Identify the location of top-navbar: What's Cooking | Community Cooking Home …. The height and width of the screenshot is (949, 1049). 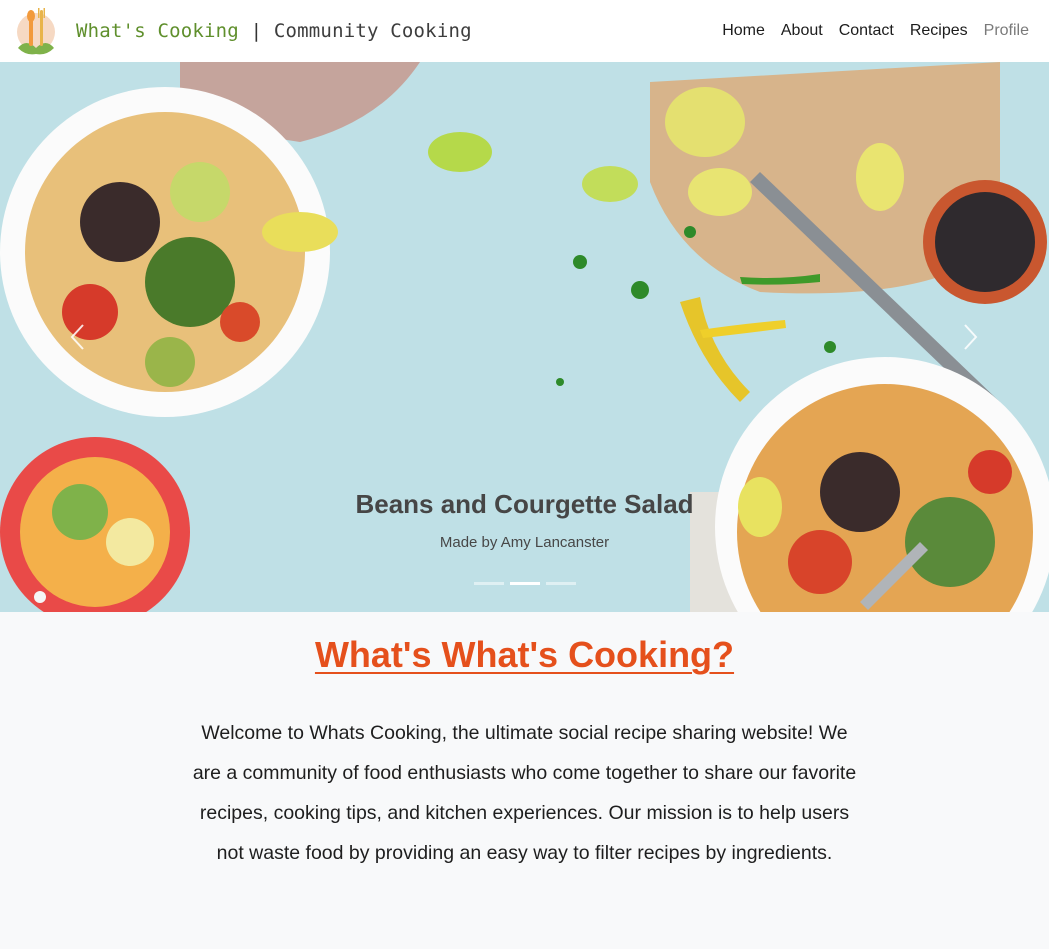
(524, 31).